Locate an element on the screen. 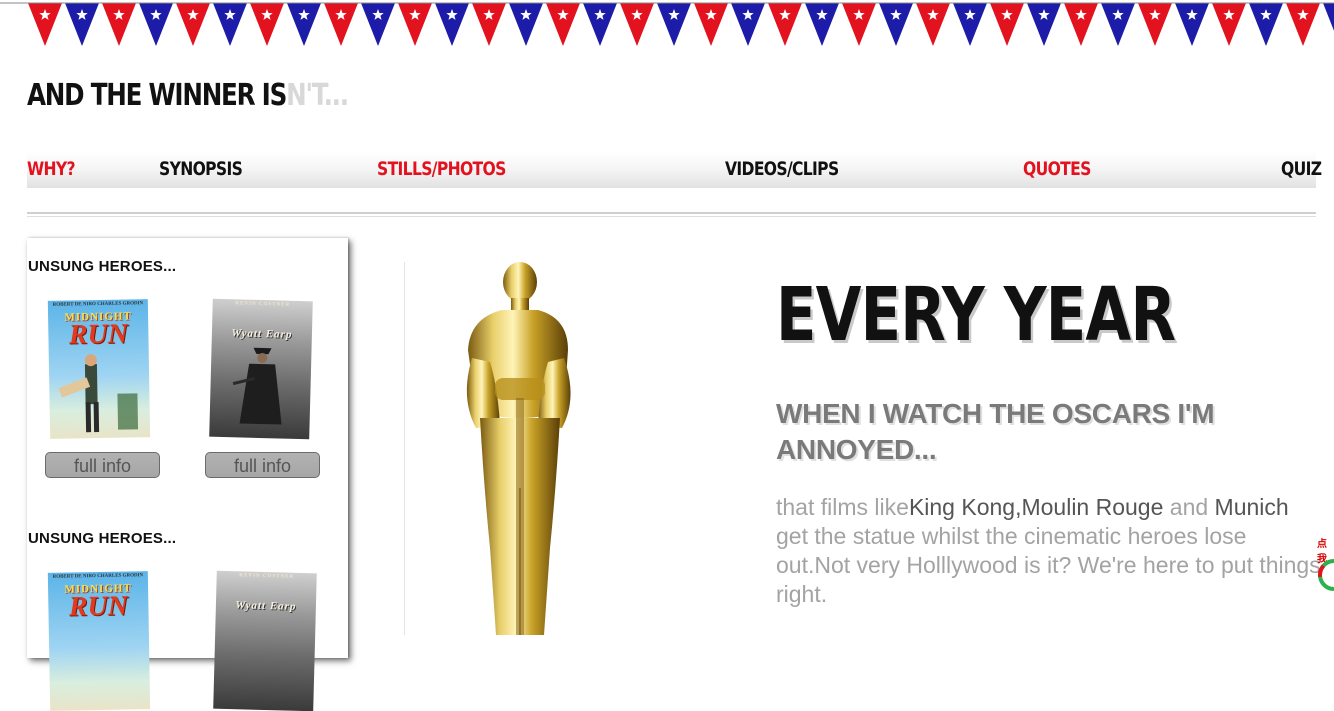 The image size is (1334, 711). poster-figures-icon is located at coordinates (98, 393).